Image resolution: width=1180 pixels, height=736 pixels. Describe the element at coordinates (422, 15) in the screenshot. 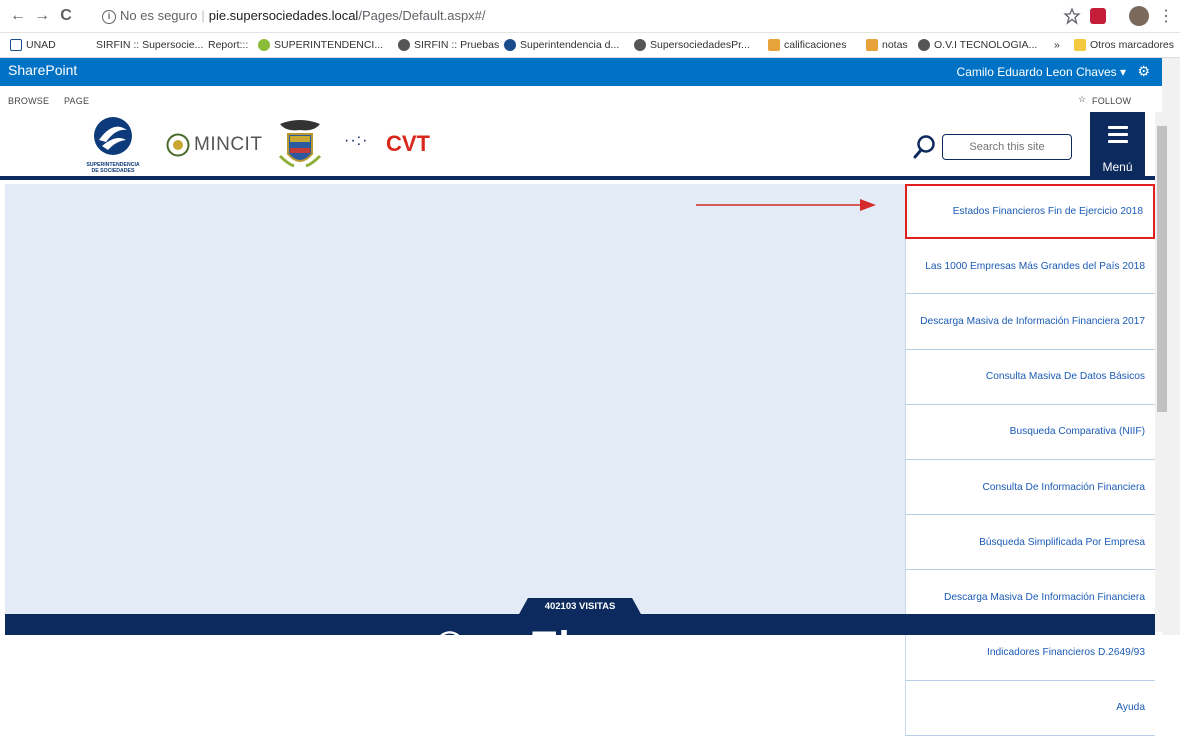

I see `url-path: /Pages/Default.aspx#/` at that location.